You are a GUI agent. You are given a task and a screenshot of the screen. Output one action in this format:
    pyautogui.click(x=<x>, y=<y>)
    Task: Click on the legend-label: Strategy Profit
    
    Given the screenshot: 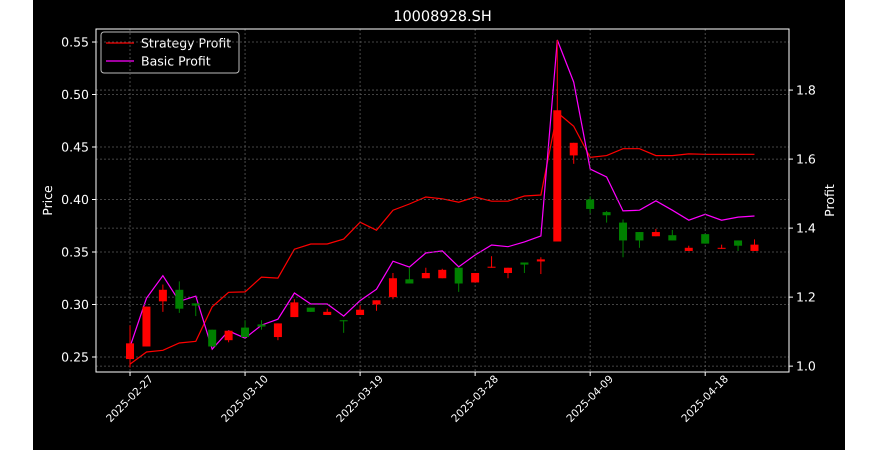 What is the action you would take?
    pyautogui.click(x=186, y=43)
    